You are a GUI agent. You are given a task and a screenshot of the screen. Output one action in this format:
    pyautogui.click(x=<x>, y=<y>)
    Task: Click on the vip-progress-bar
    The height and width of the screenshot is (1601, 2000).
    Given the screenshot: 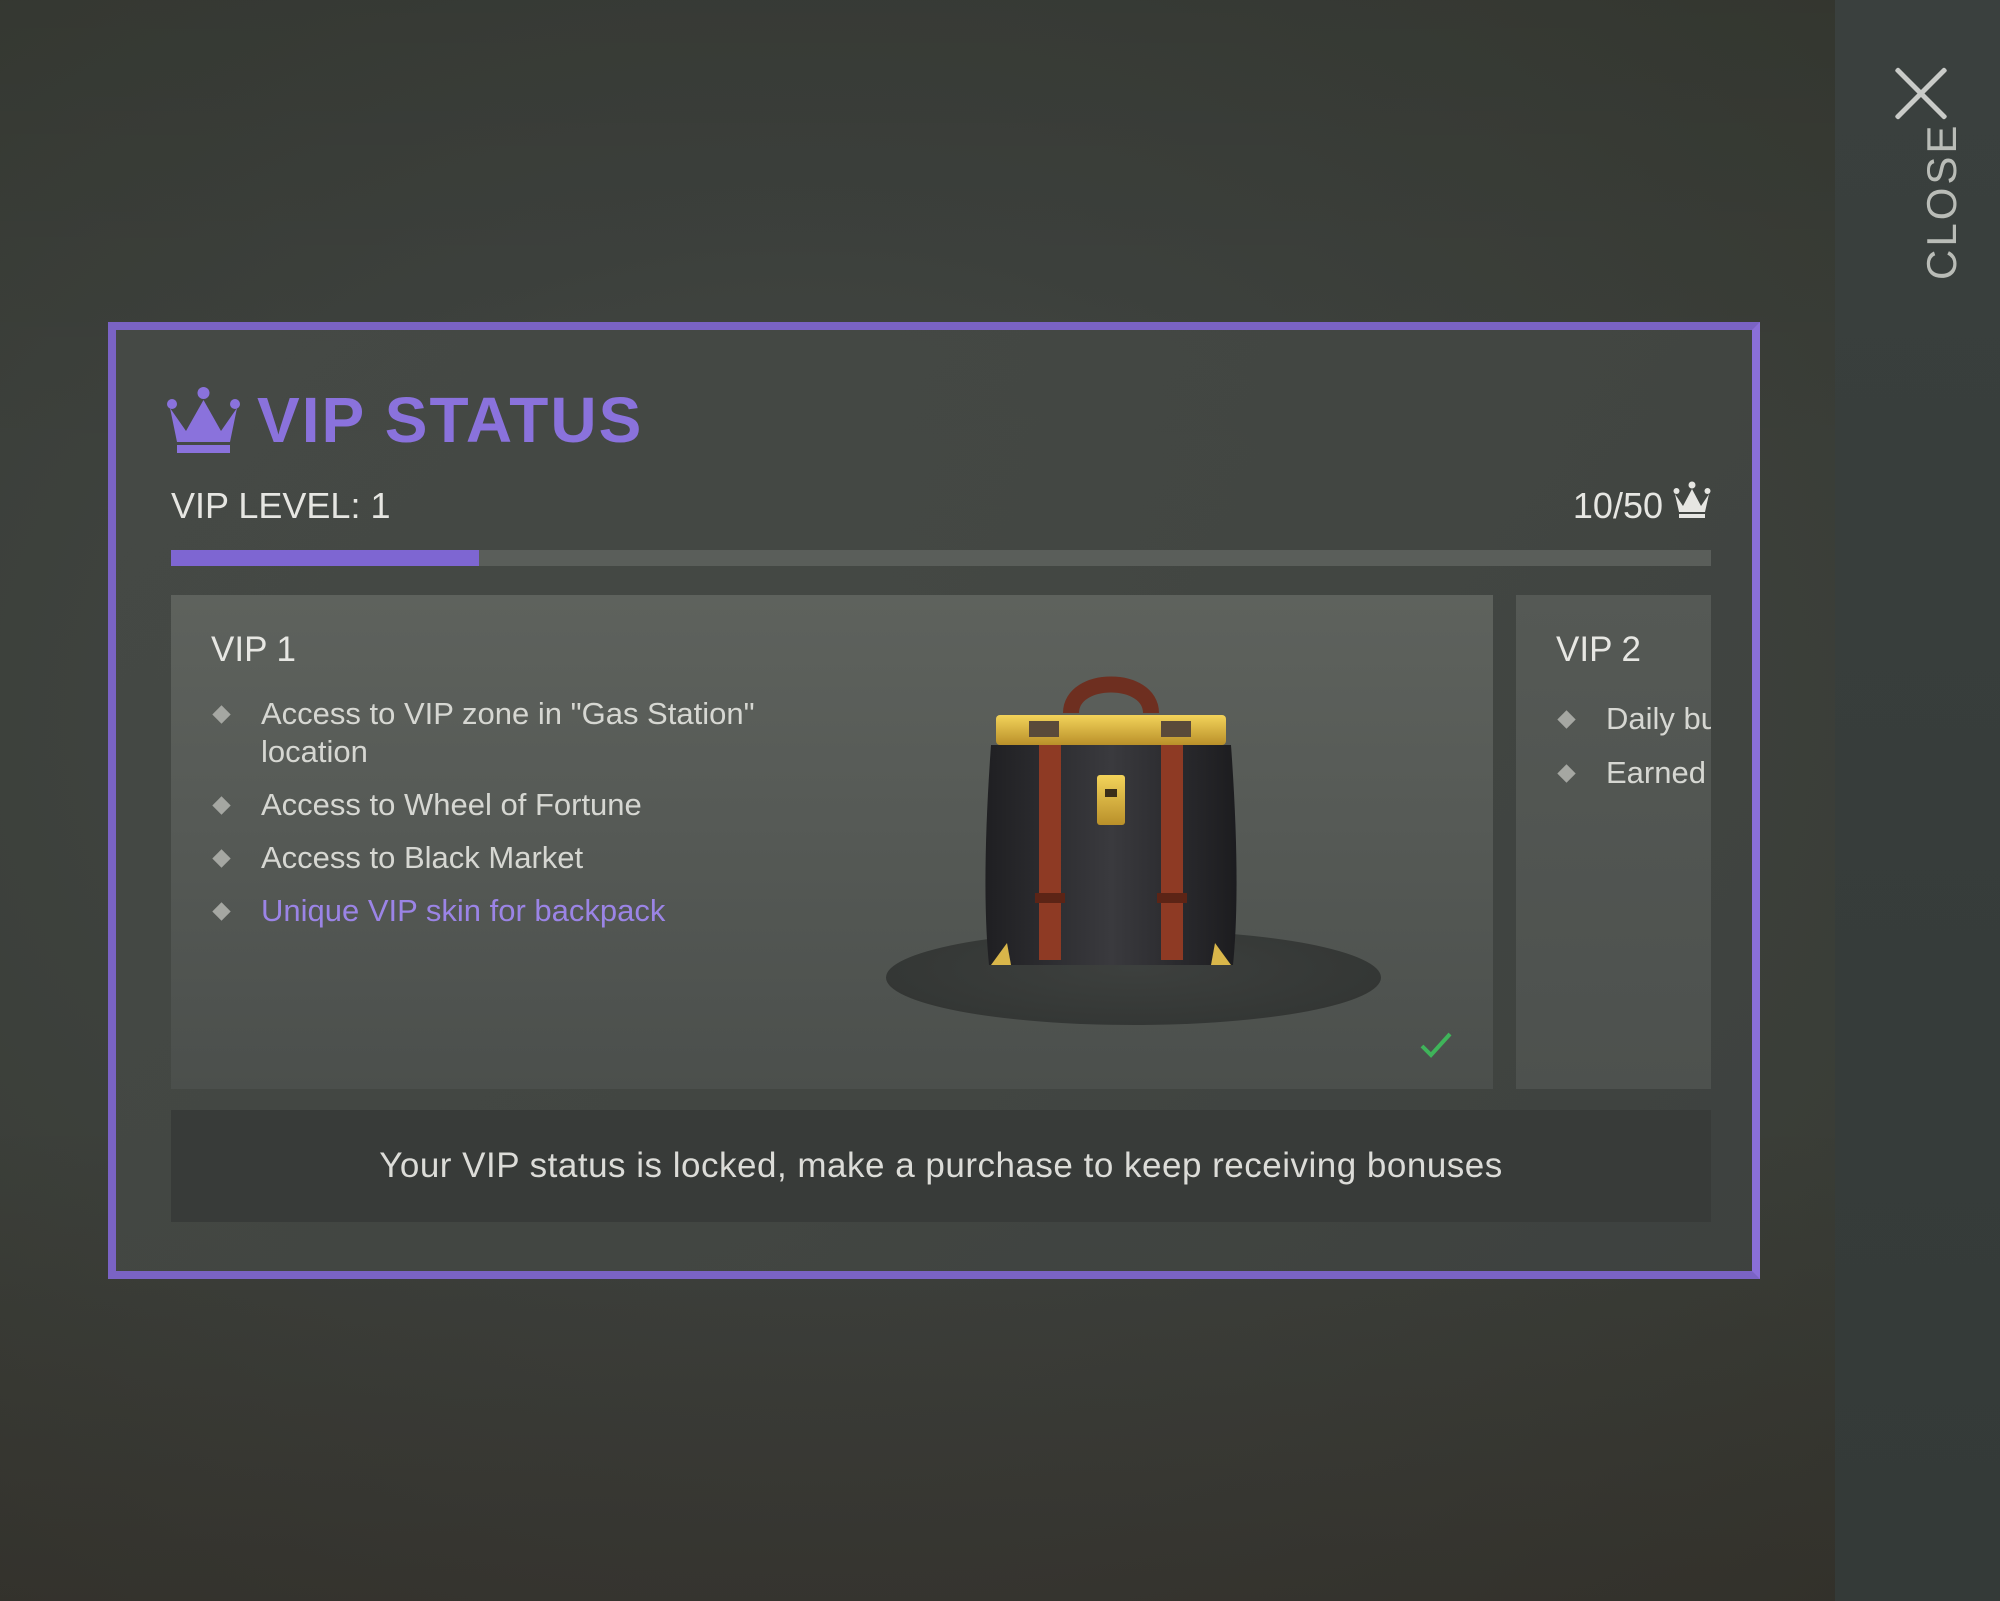 What is the action you would take?
    pyautogui.click(x=941, y=558)
    